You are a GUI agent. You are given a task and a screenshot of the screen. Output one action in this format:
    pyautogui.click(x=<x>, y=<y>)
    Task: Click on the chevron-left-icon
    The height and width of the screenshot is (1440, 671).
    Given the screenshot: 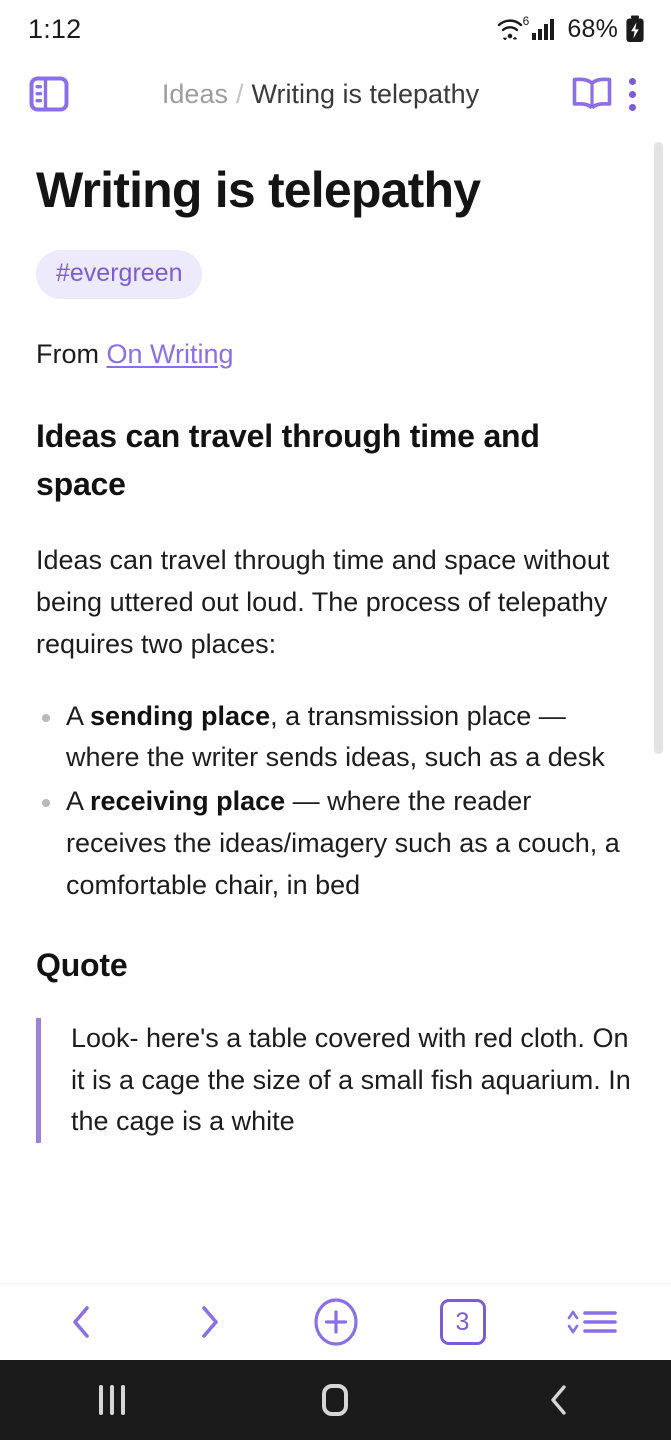 What is the action you would take?
    pyautogui.click(x=82, y=1322)
    